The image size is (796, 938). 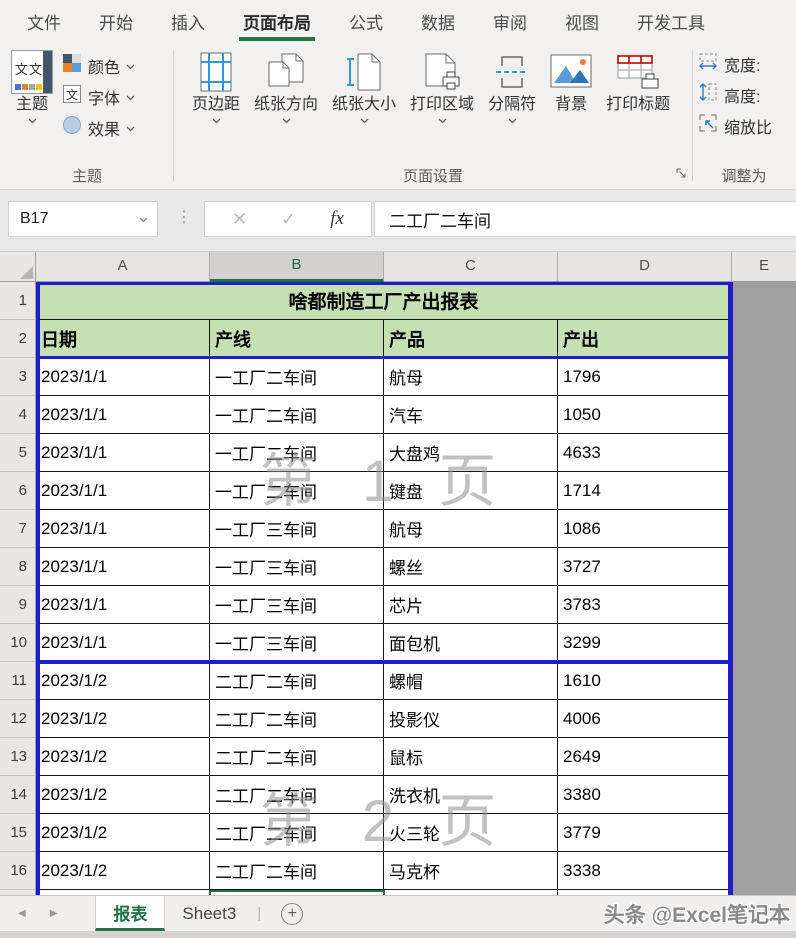 I want to click on tab-file: 文件, so click(x=44, y=21).